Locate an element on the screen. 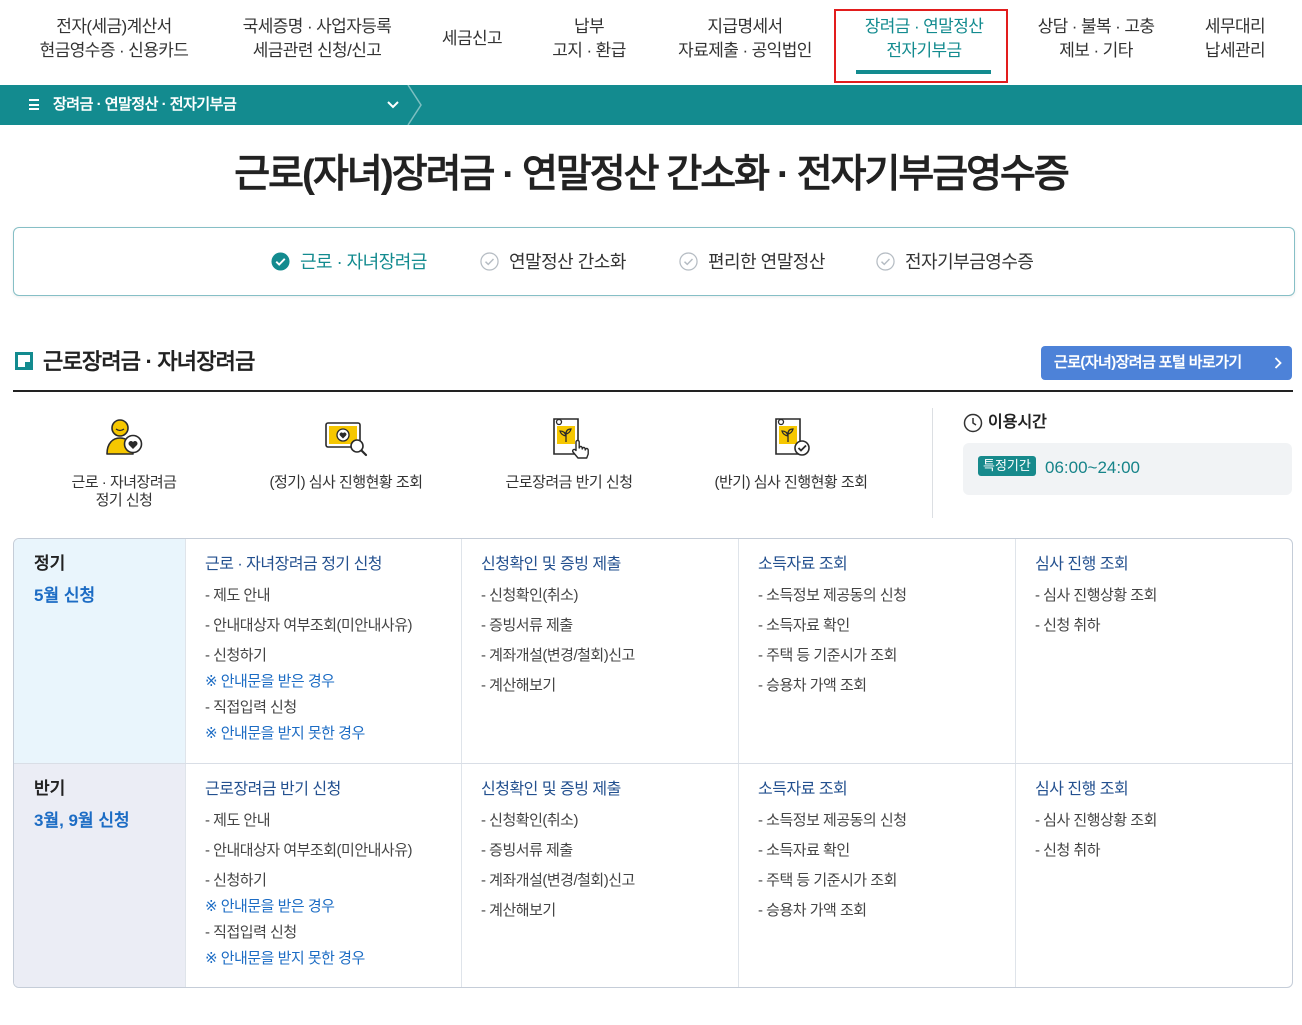  nav-item-tax-agent: 세무대리 납세관리 is located at coordinates (1235, 39).